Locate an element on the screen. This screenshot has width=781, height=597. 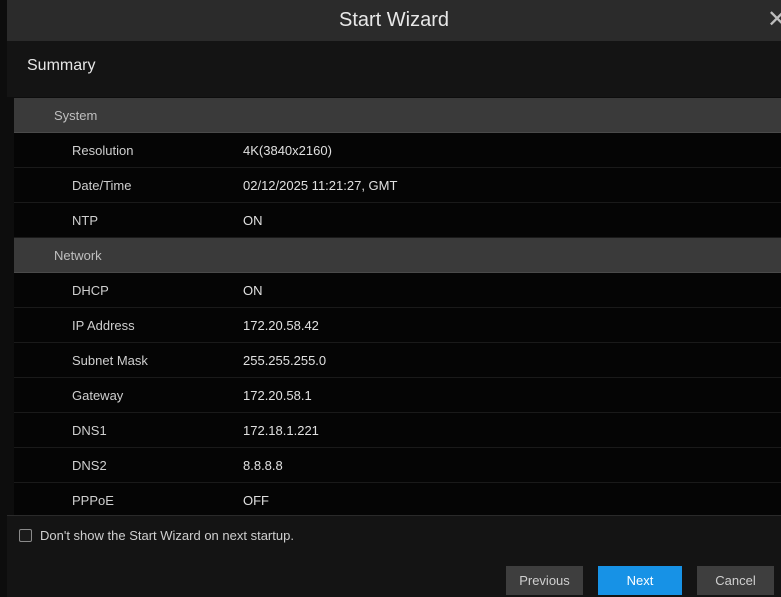
row-key: DNS2 is located at coordinates (89, 465).